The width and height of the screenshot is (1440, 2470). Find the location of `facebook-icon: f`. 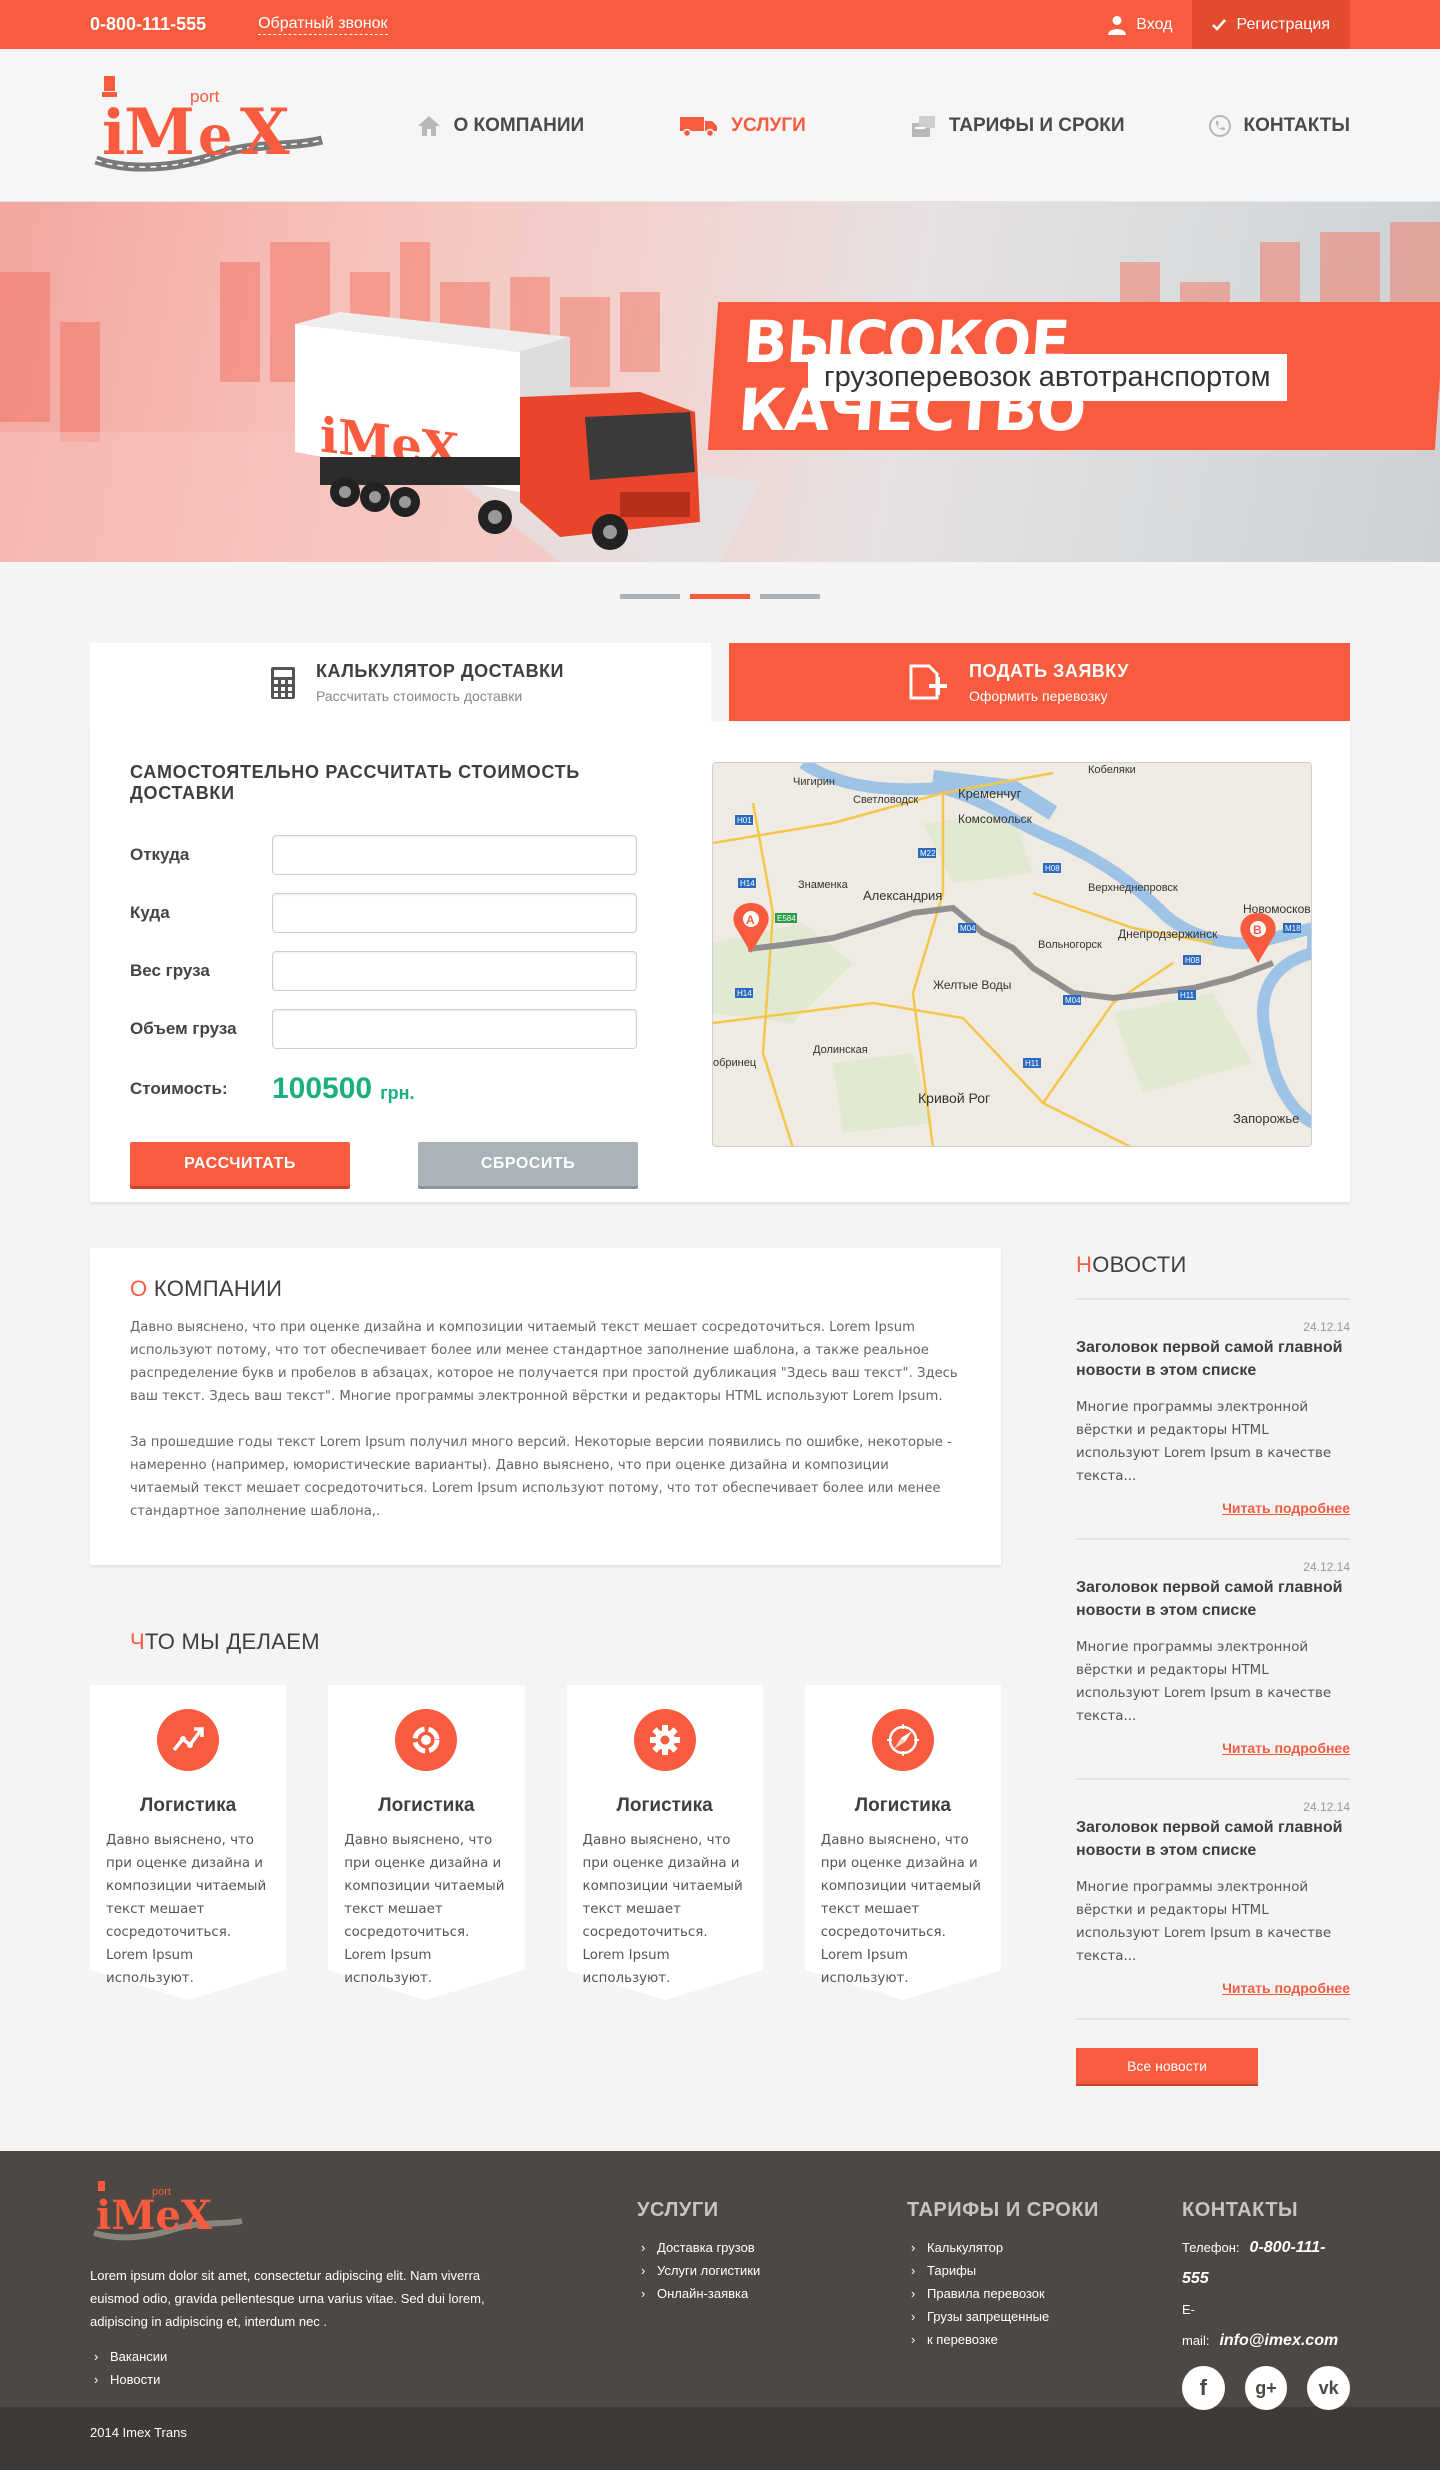

facebook-icon: f is located at coordinates (1203, 2388).